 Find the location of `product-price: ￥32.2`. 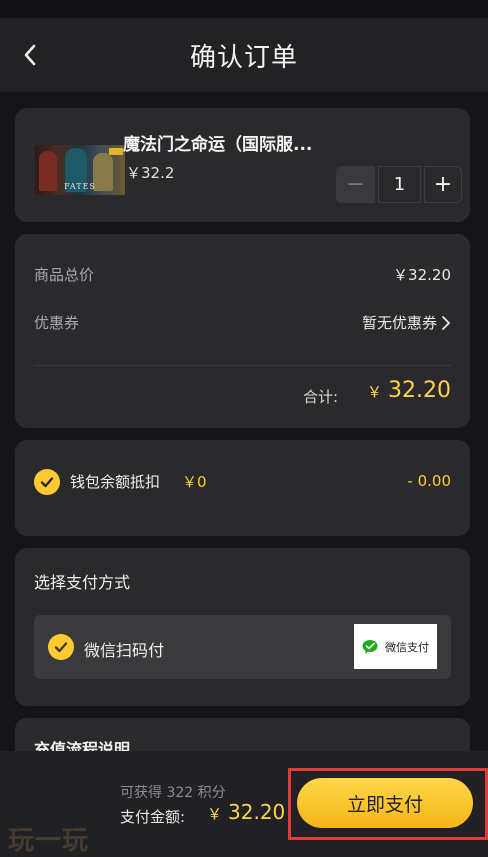

product-price: ￥32.2 is located at coordinates (150, 173).